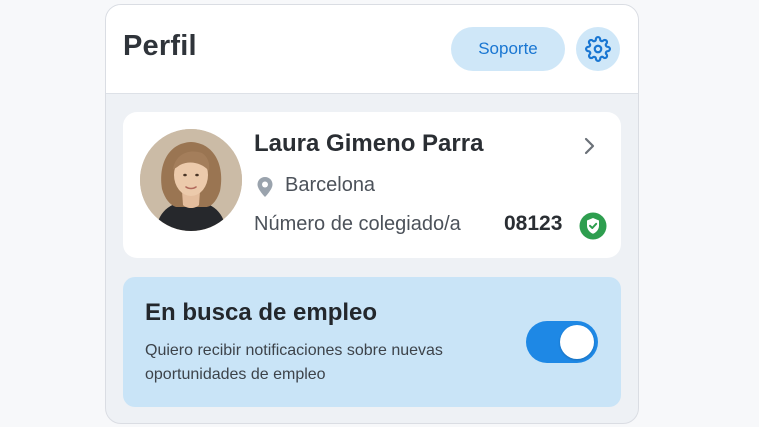 Image resolution: width=759 pixels, height=427 pixels. What do you see at coordinates (589, 146) in the screenshot?
I see `chevron-right-icon` at bounding box center [589, 146].